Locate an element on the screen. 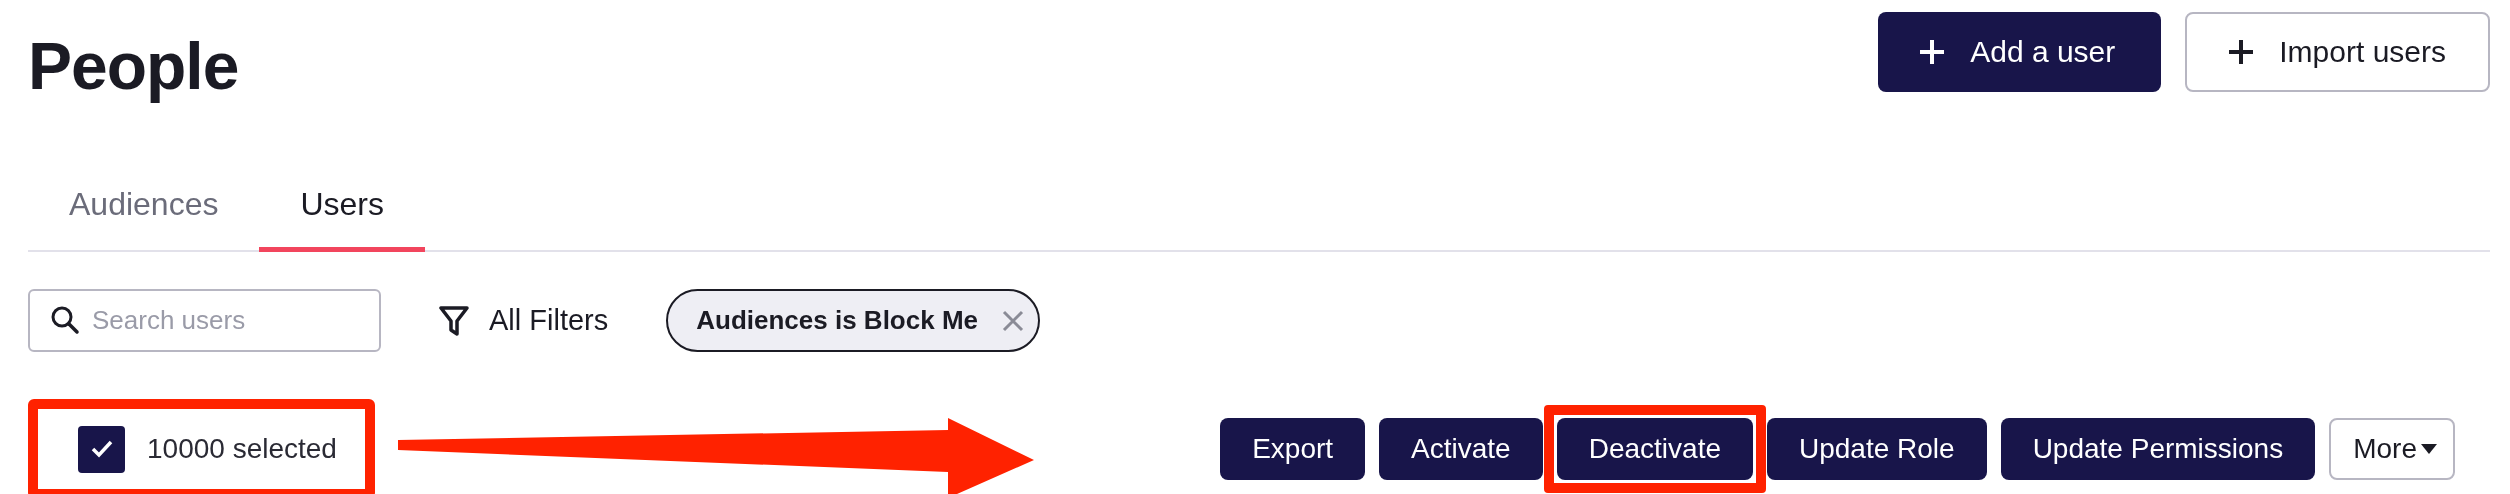 The height and width of the screenshot is (494, 2510). action-button: Activate is located at coordinates (1461, 449).